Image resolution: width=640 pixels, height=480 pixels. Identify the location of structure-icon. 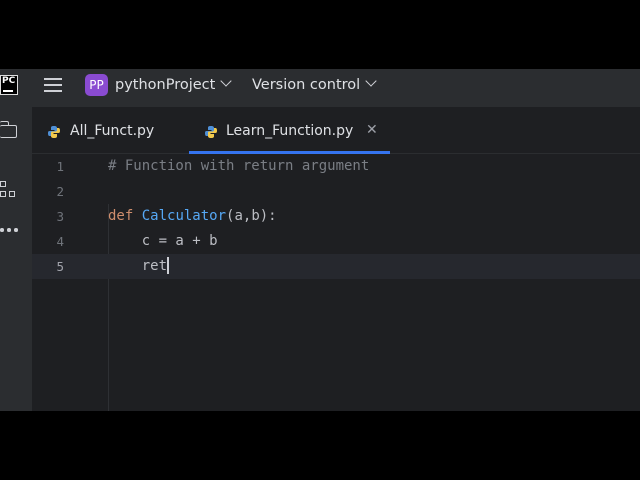
(9, 190).